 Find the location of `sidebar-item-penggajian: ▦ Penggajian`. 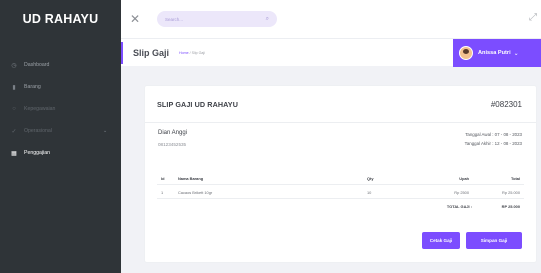

sidebar-item-penggajian: ▦ Penggajian is located at coordinates (60, 153).